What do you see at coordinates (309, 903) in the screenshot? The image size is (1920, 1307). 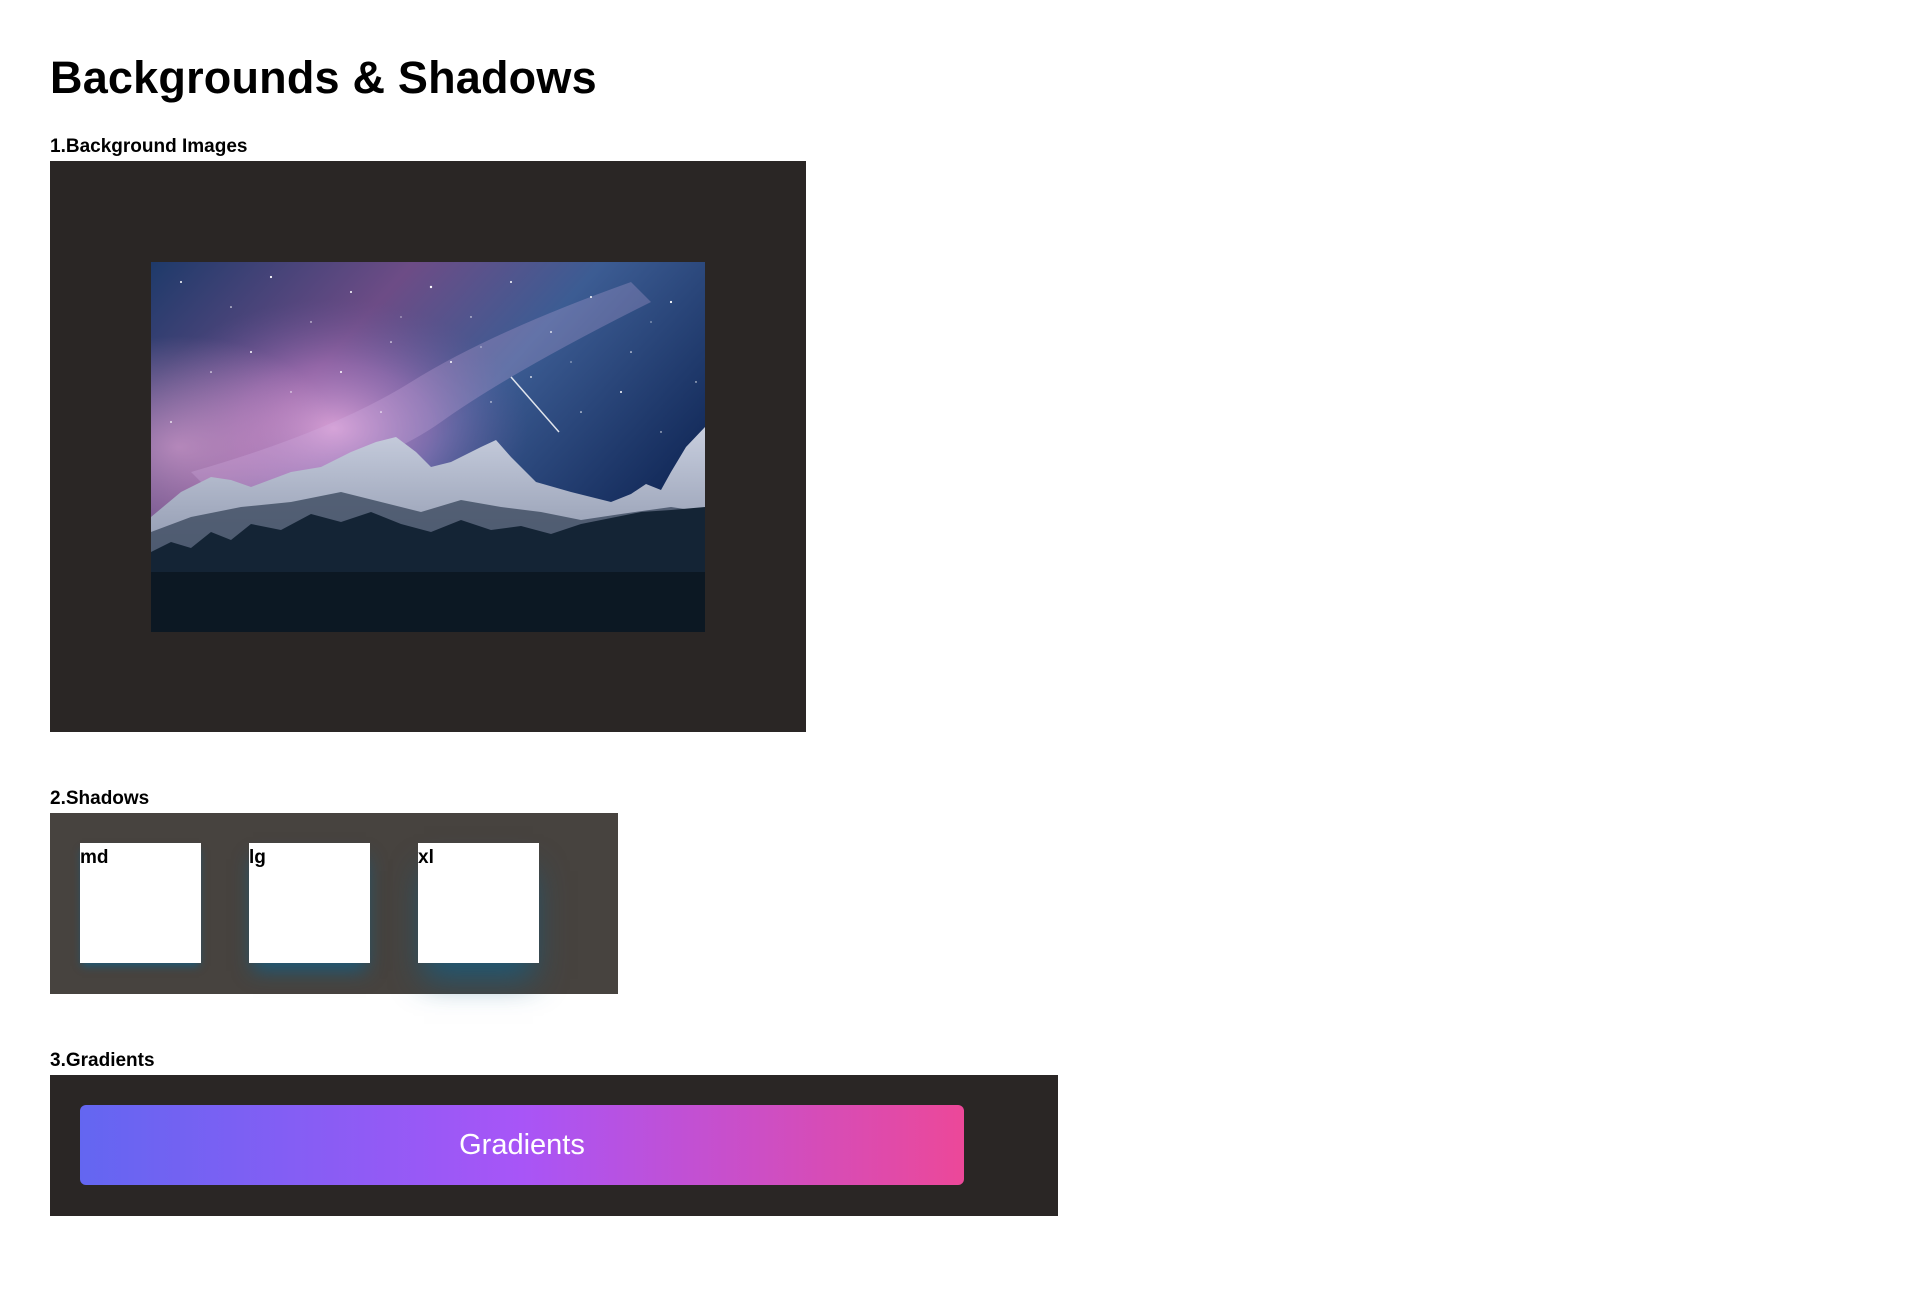 I see `shadow-box-lg: lg` at bounding box center [309, 903].